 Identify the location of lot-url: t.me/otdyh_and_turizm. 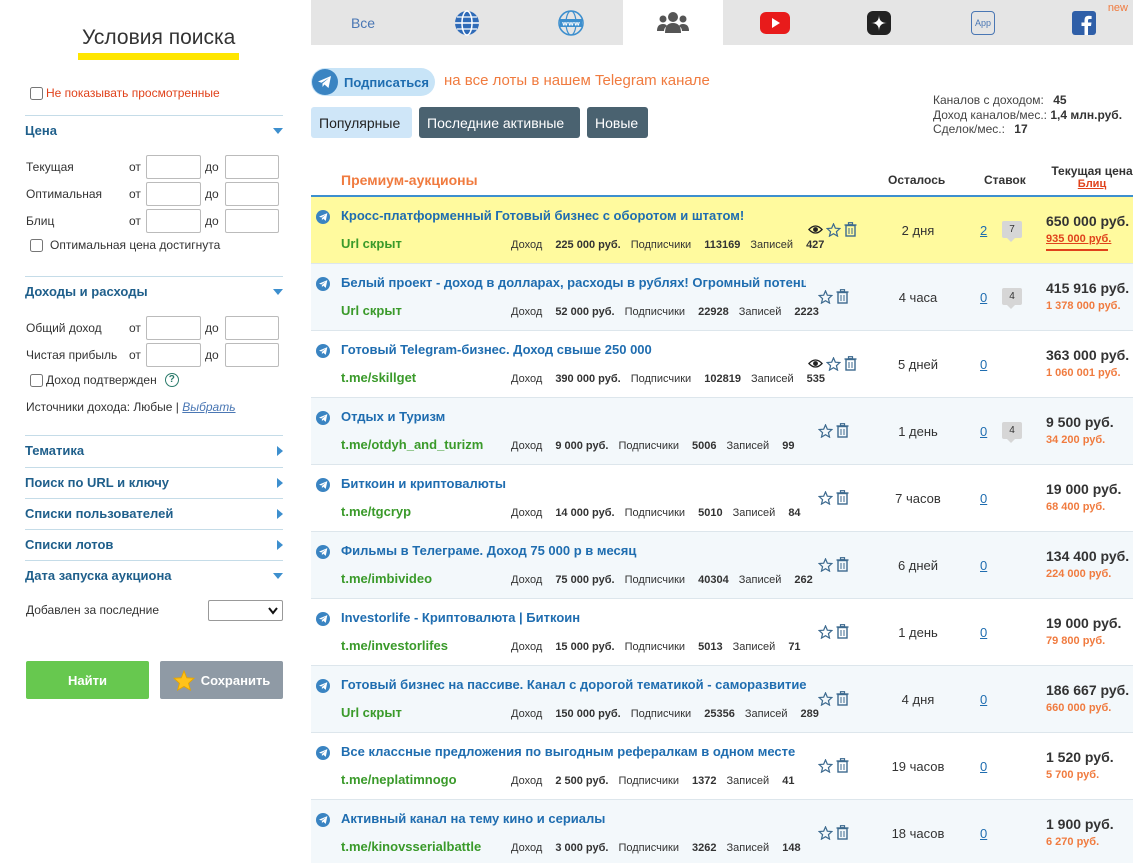
(412, 444).